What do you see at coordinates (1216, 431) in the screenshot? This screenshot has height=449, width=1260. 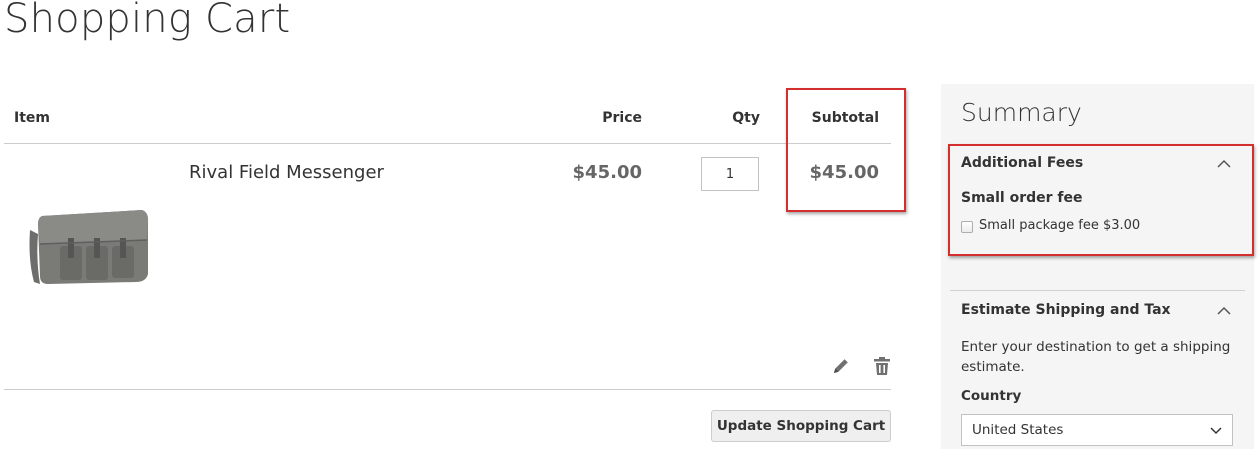 I see `chevron-down-icon` at bounding box center [1216, 431].